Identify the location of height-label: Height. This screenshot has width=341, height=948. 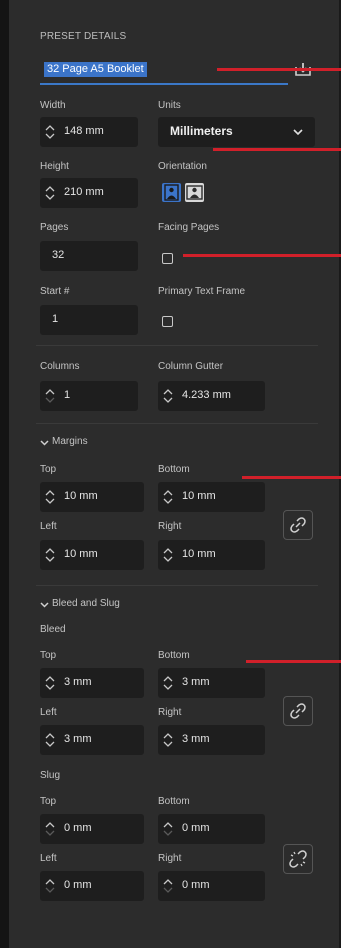
(54, 166).